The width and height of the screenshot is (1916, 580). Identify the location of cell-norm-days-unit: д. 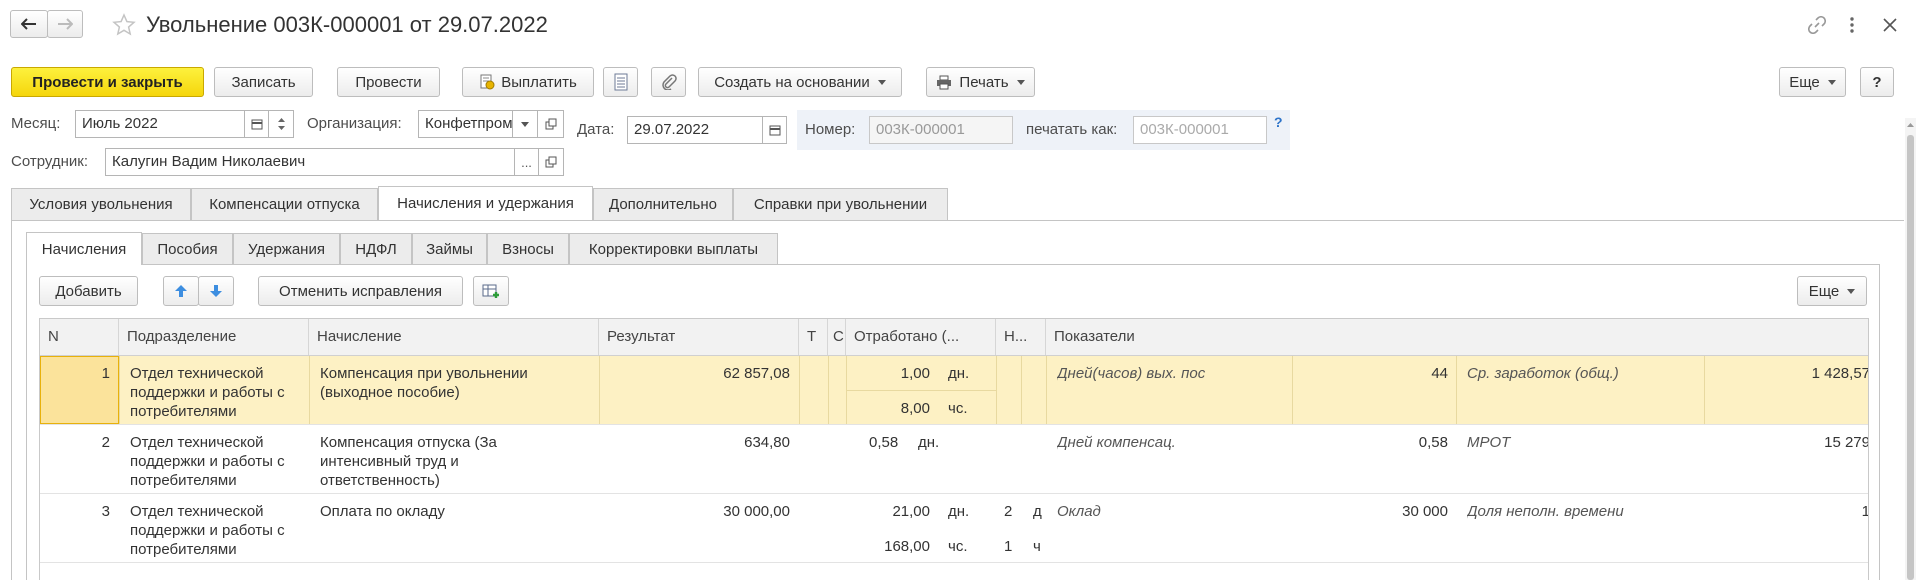
(1037, 511).